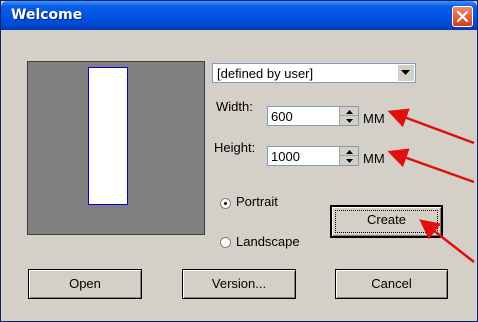 The image size is (478, 322). I want to click on height-spinner, so click(348, 156).